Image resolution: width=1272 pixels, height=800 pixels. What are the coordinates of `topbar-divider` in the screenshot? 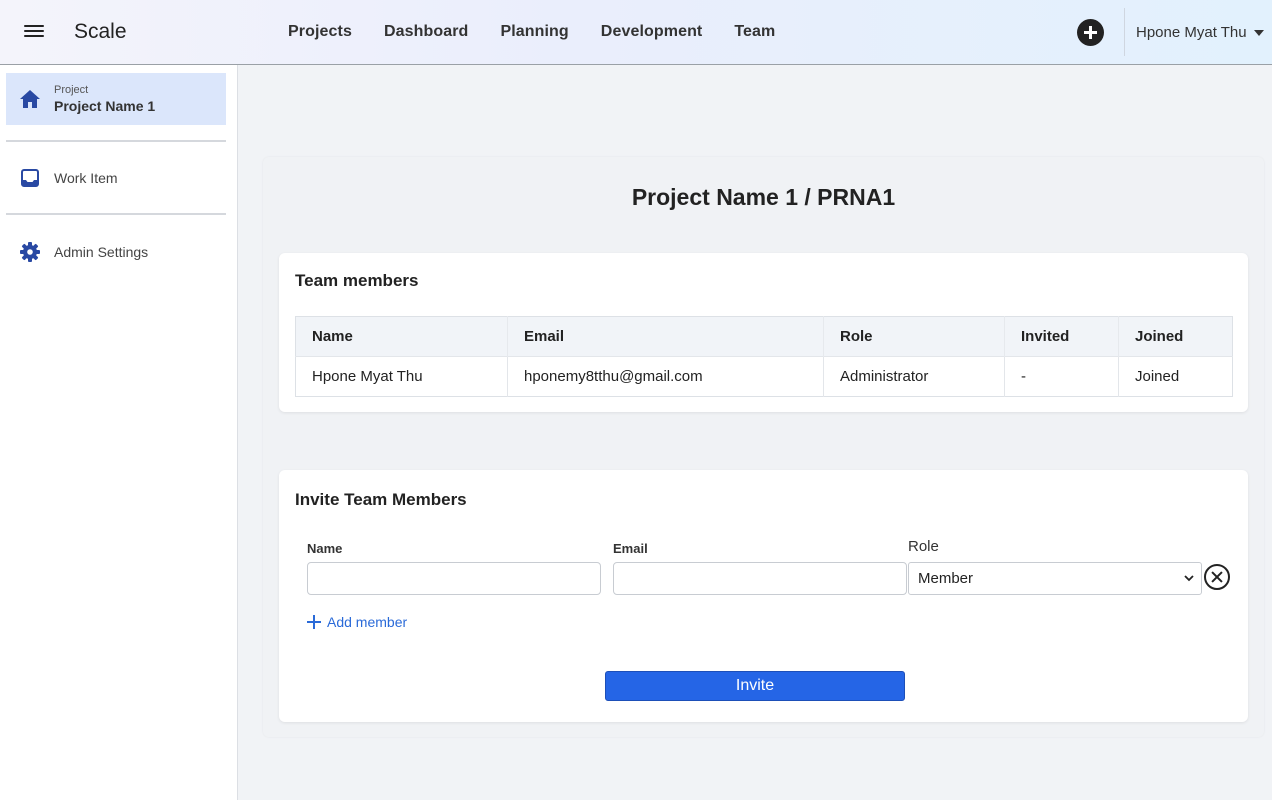 It's located at (1124, 32).